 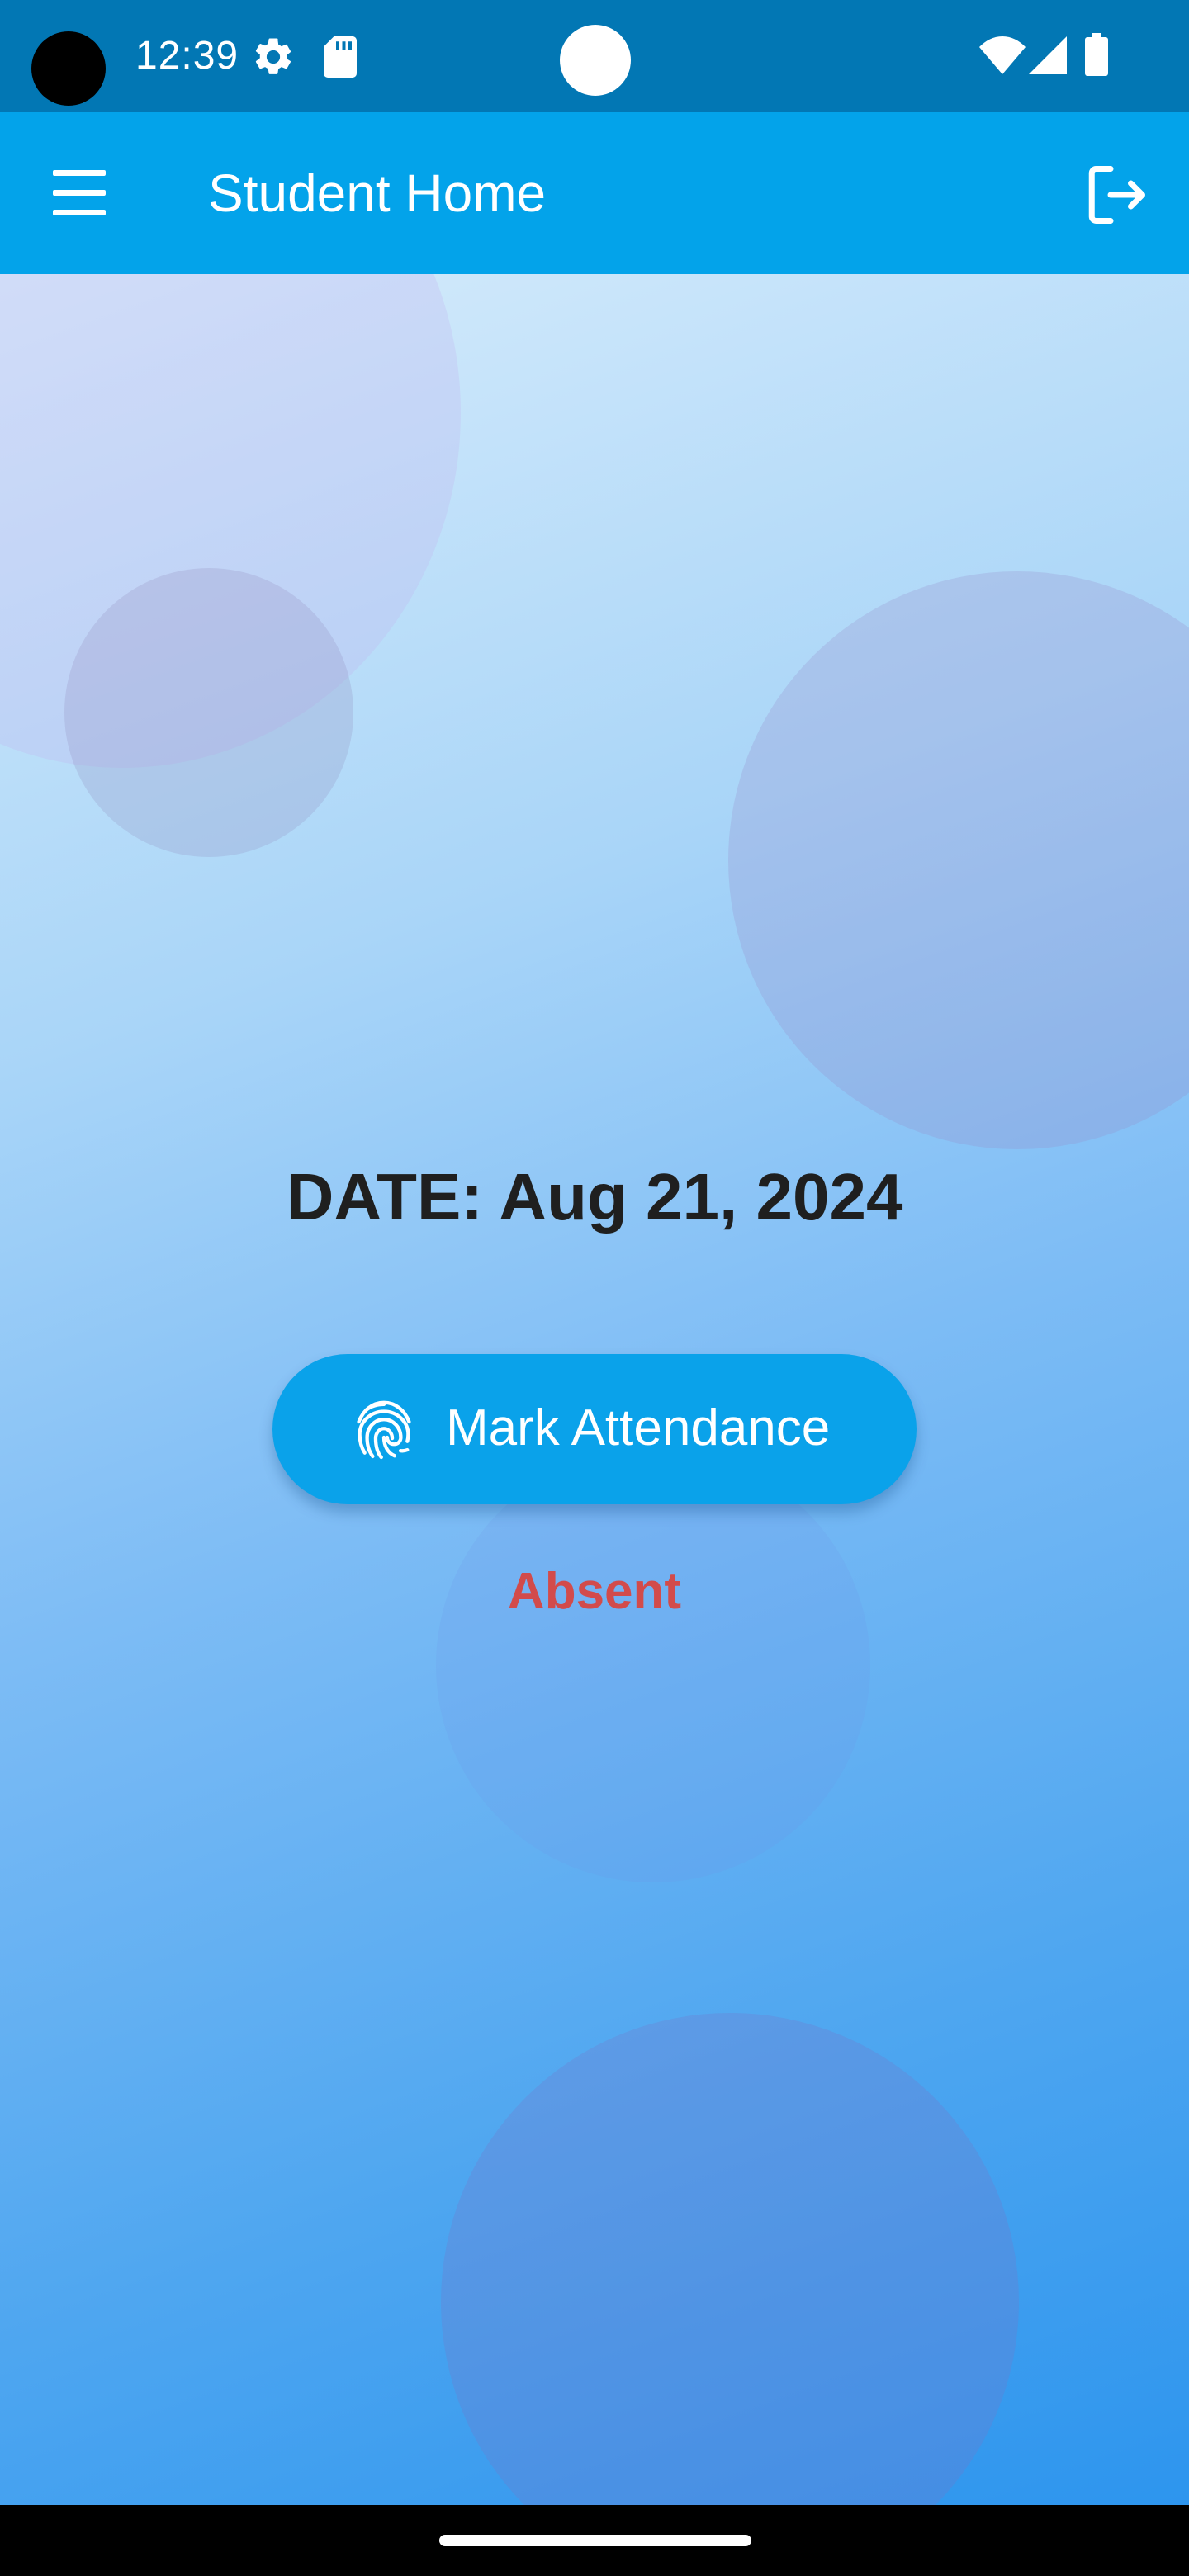 What do you see at coordinates (187, 56) in the screenshot?
I see `status-time: 12:39` at bounding box center [187, 56].